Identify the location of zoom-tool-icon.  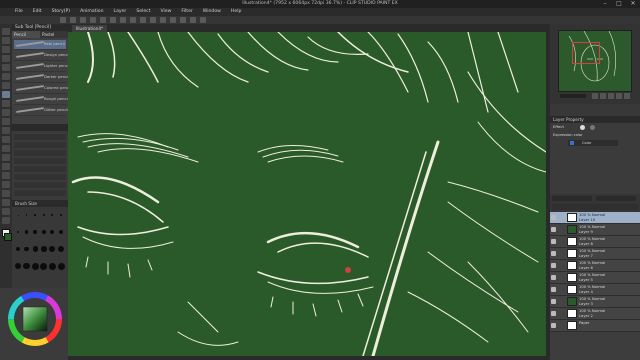
(6, 31).